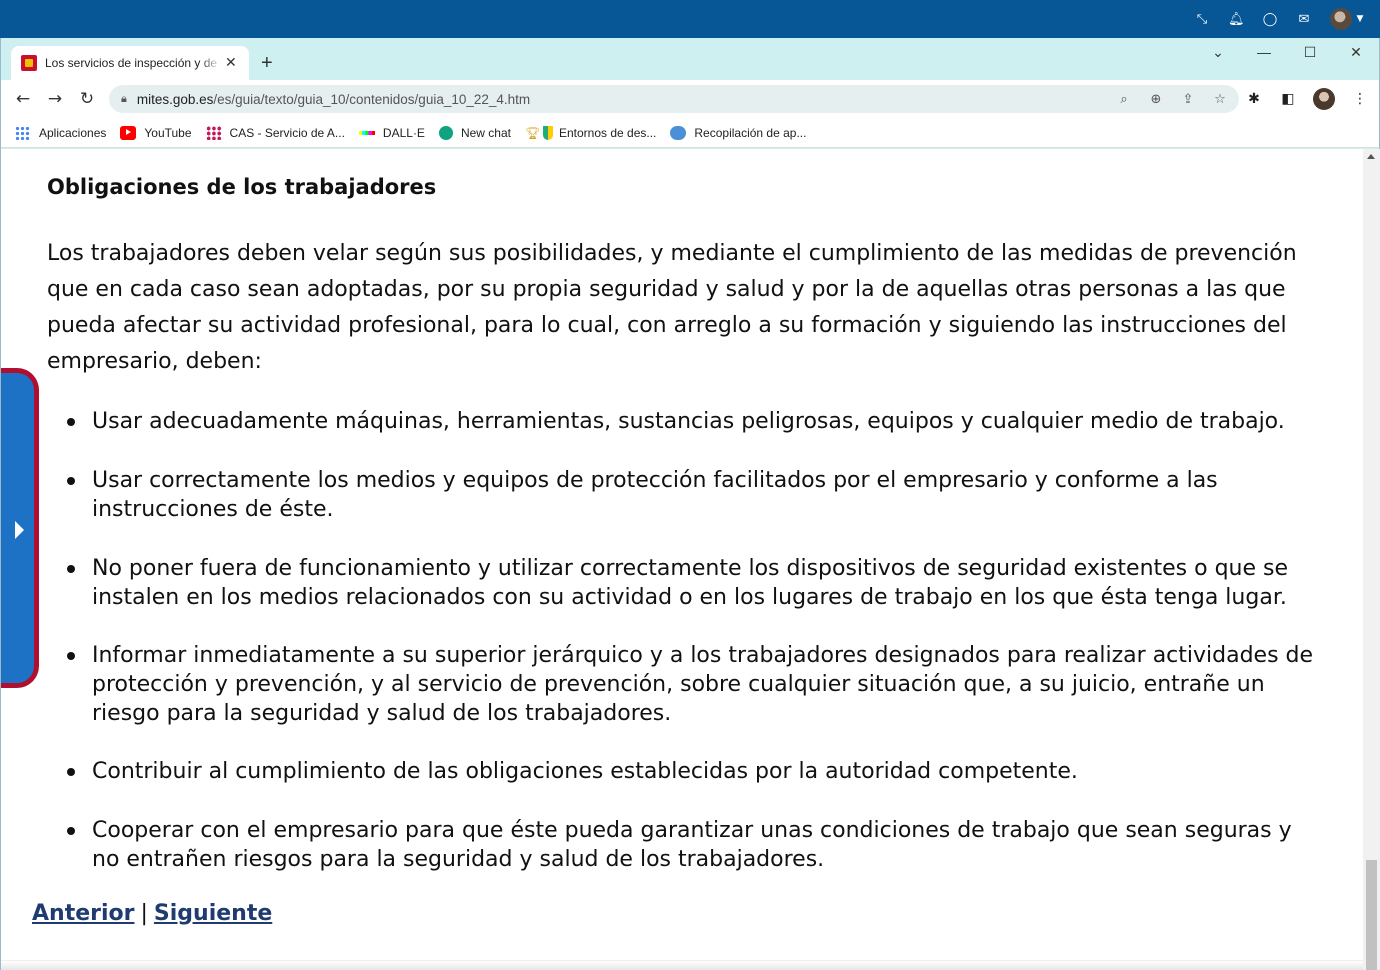 This screenshot has width=1380, height=970. What do you see at coordinates (1264, 52) in the screenshot?
I see `minimize-button: —` at bounding box center [1264, 52].